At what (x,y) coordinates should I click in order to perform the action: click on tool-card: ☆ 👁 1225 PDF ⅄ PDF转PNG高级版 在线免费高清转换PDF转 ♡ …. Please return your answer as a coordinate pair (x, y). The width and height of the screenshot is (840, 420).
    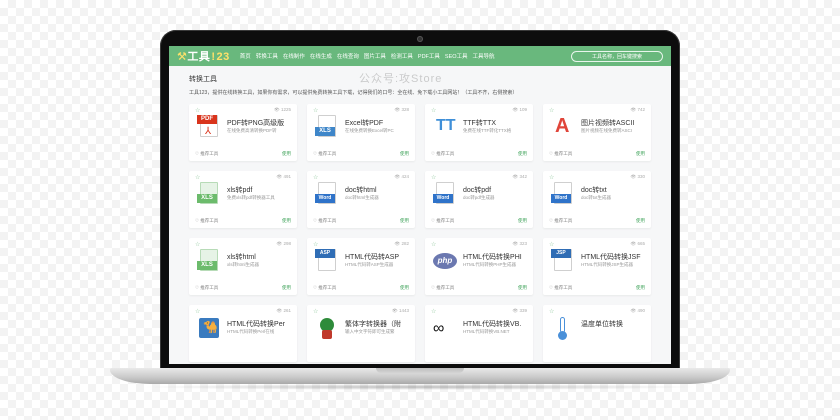
    Looking at the image, I should click on (243, 132).